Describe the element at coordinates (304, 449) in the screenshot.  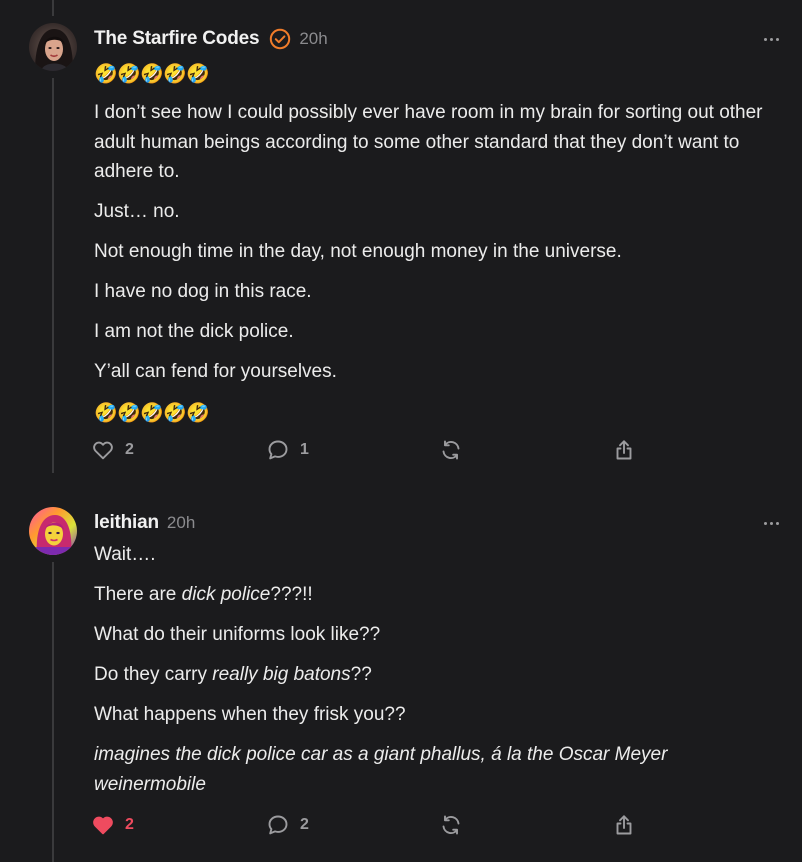
I see `reply-count: 1` at that location.